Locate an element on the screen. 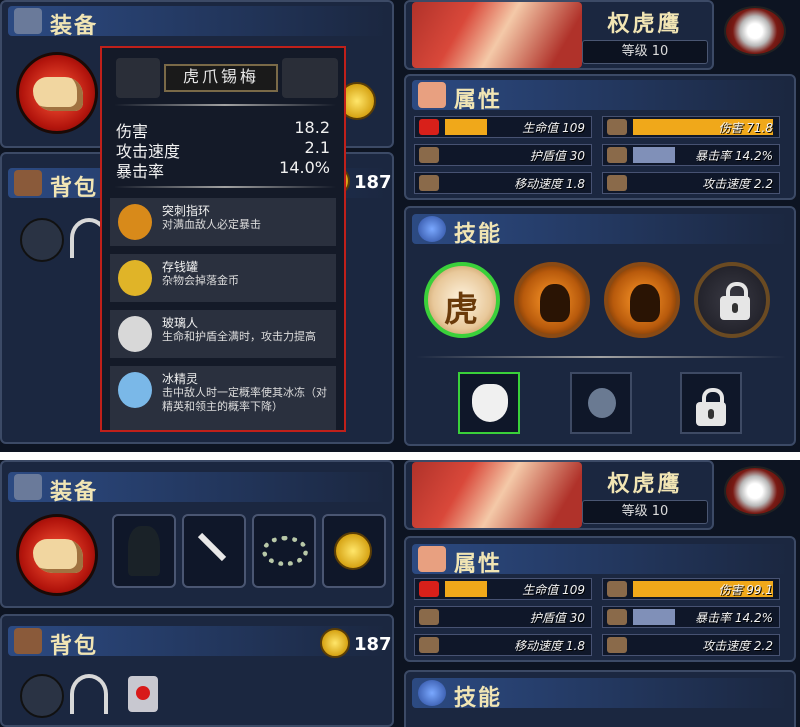 The width and height of the screenshot is (800, 727). stat-label: 护盾值 30 is located at coordinates (557, 618).